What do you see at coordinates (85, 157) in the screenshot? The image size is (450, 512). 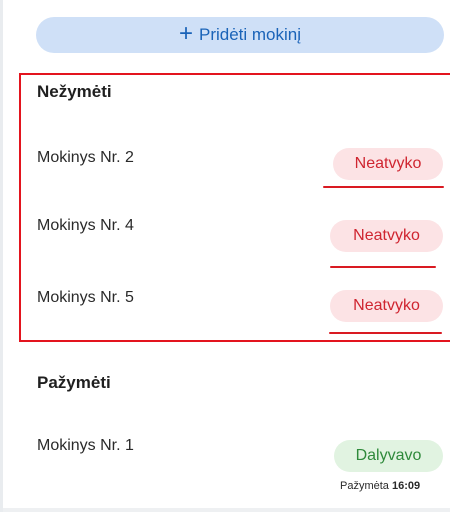 I see `student-name: Mokinys Nr. 2` at bounding box center [85, 157].